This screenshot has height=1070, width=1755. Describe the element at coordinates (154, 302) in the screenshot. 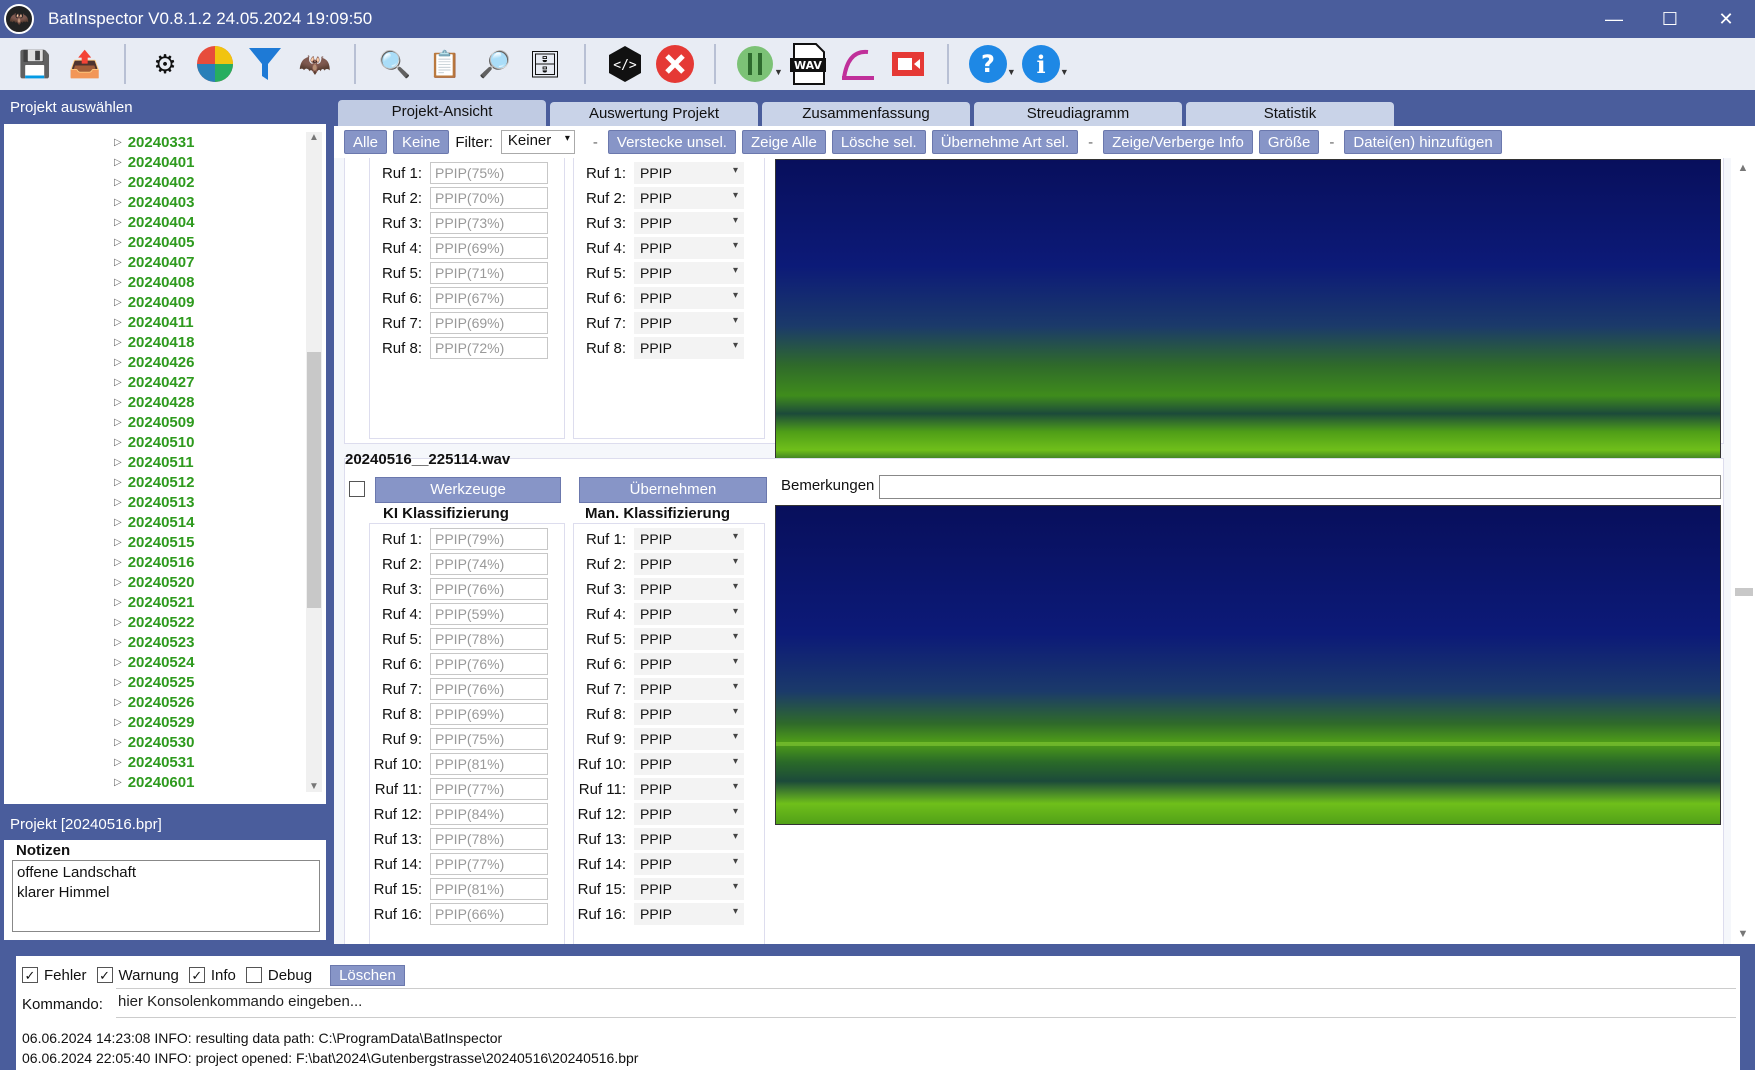

I see `tree-item: ▷ 20240409` at that location.